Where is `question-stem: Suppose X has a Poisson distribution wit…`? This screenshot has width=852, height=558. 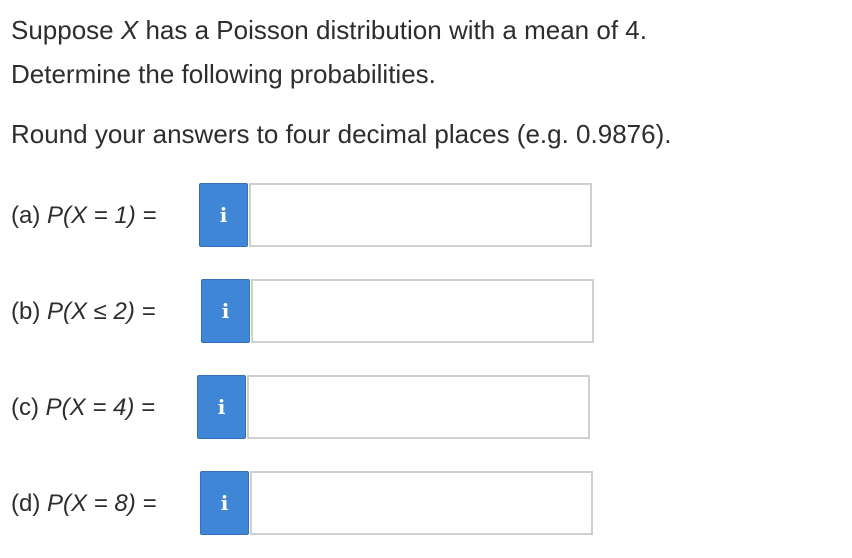
question-stem: Suppose X has a Poisson distribution wit… is located at coordinates (329, 52).